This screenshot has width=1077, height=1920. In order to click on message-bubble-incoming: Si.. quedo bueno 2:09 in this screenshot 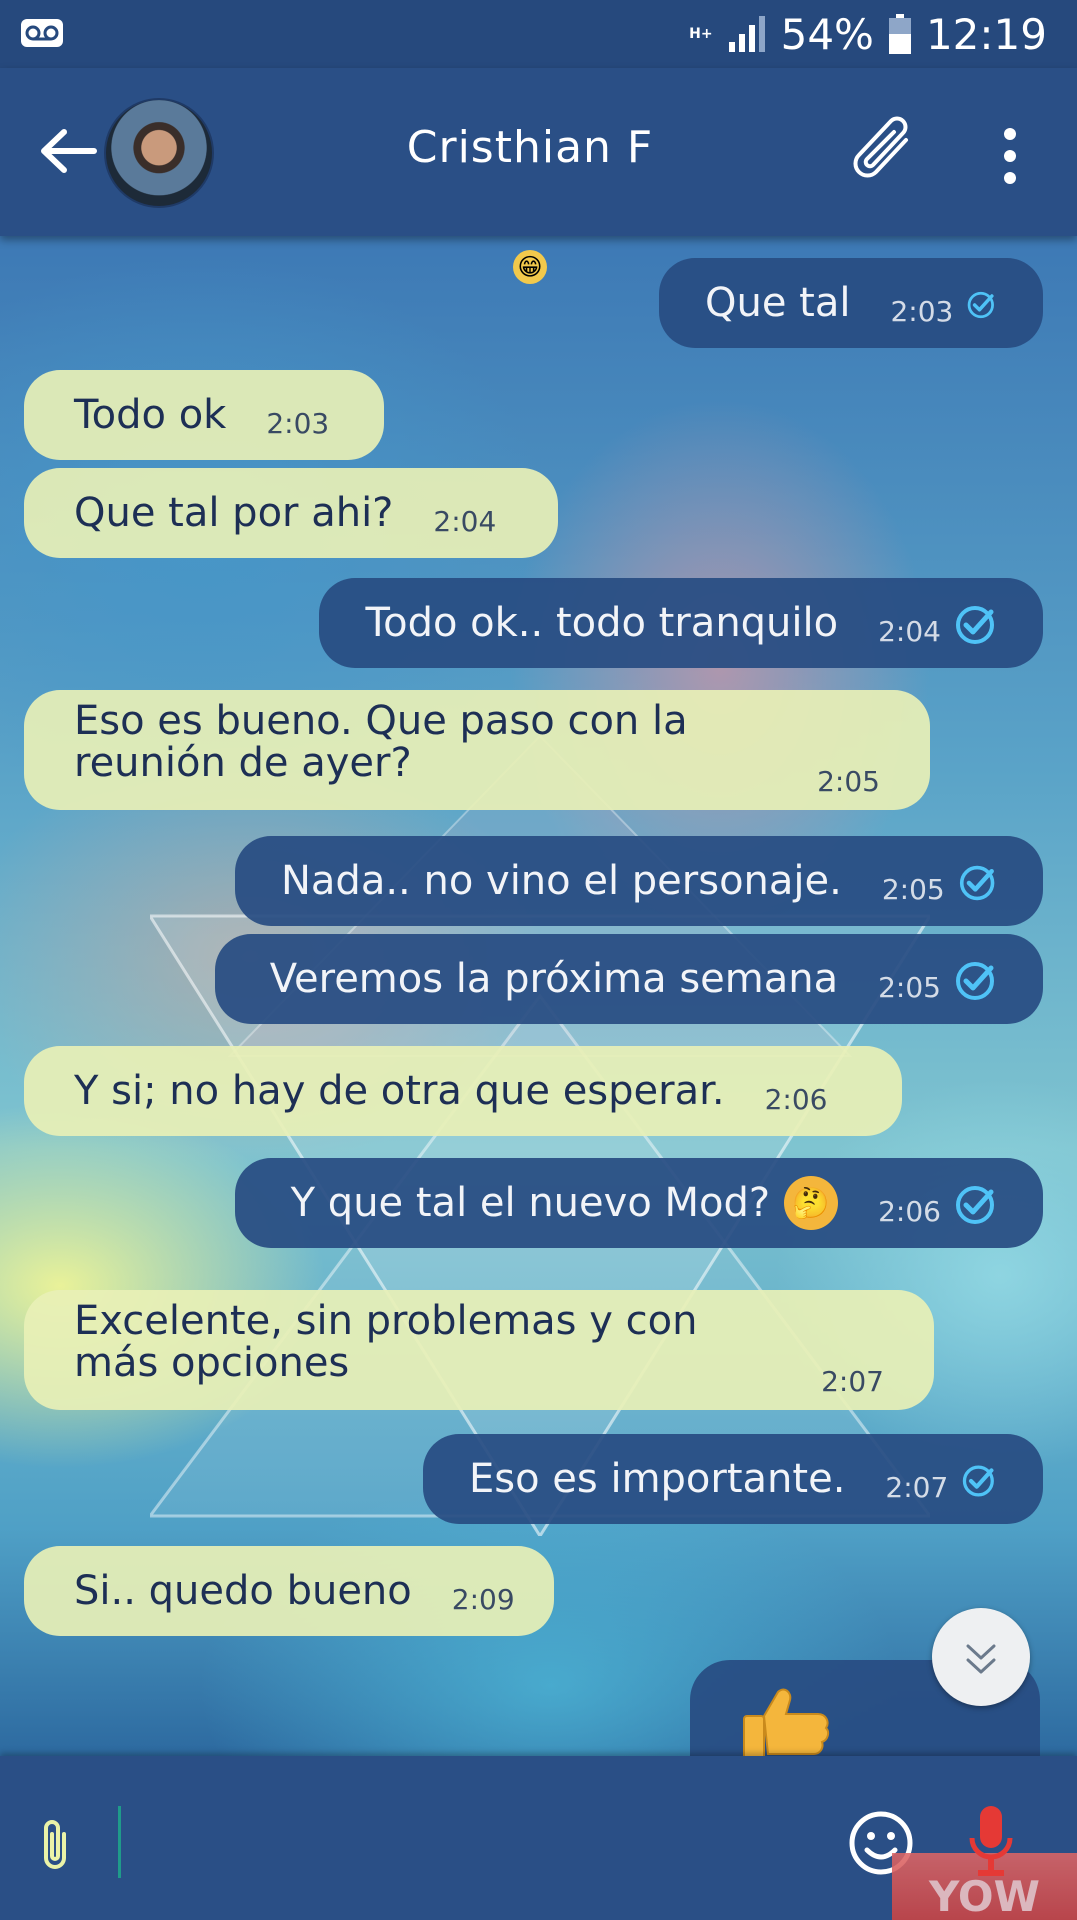, I will do `click(289, 1591)`.